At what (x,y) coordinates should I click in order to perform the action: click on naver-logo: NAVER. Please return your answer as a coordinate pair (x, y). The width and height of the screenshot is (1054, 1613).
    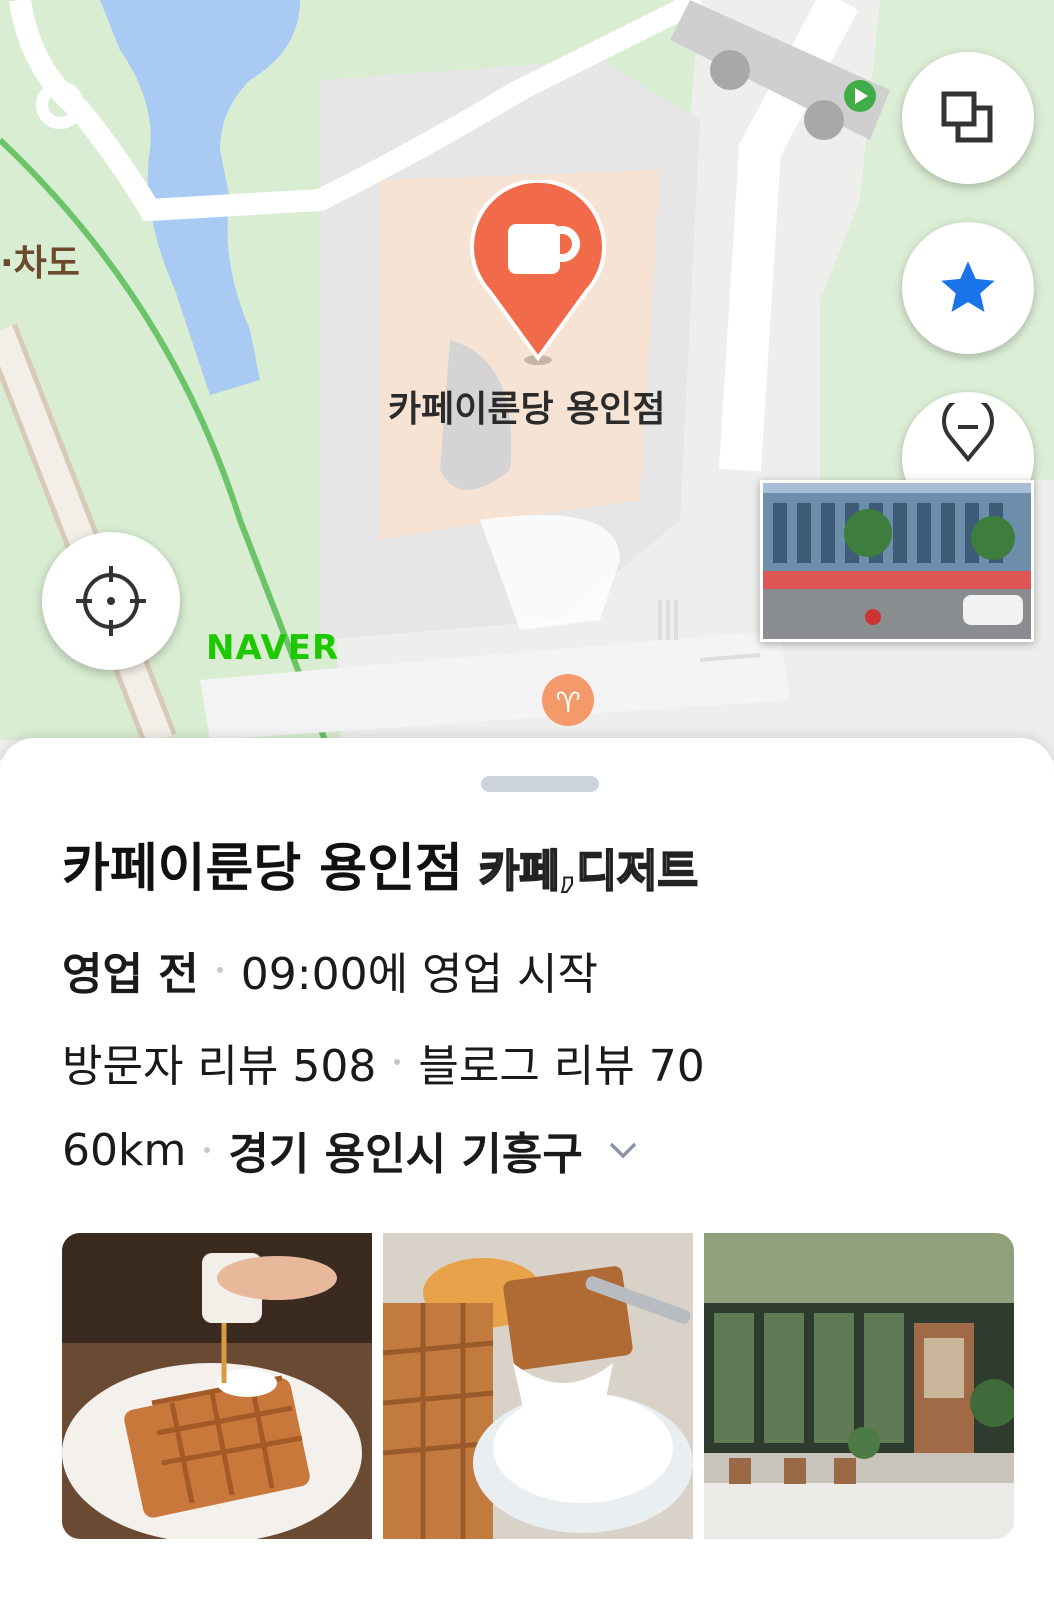
    Looking at the image, I should click on (273, 648).